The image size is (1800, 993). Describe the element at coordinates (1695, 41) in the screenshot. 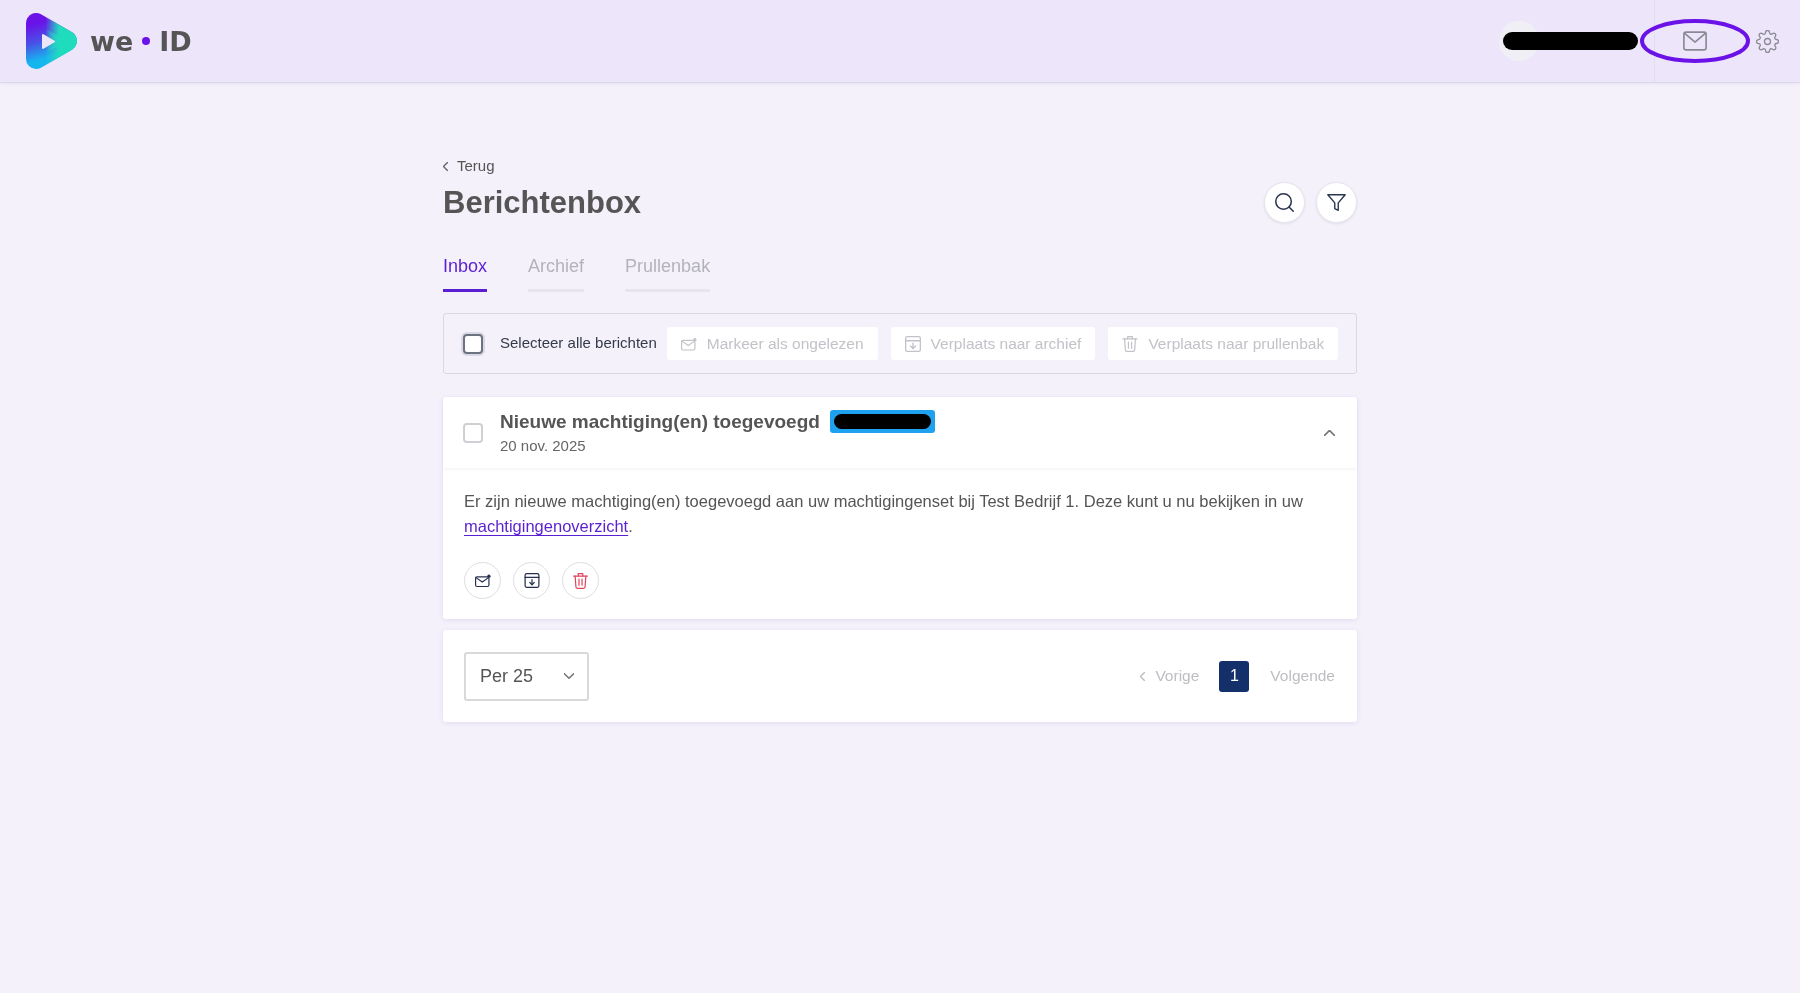

I see `mail-icon` at that location.